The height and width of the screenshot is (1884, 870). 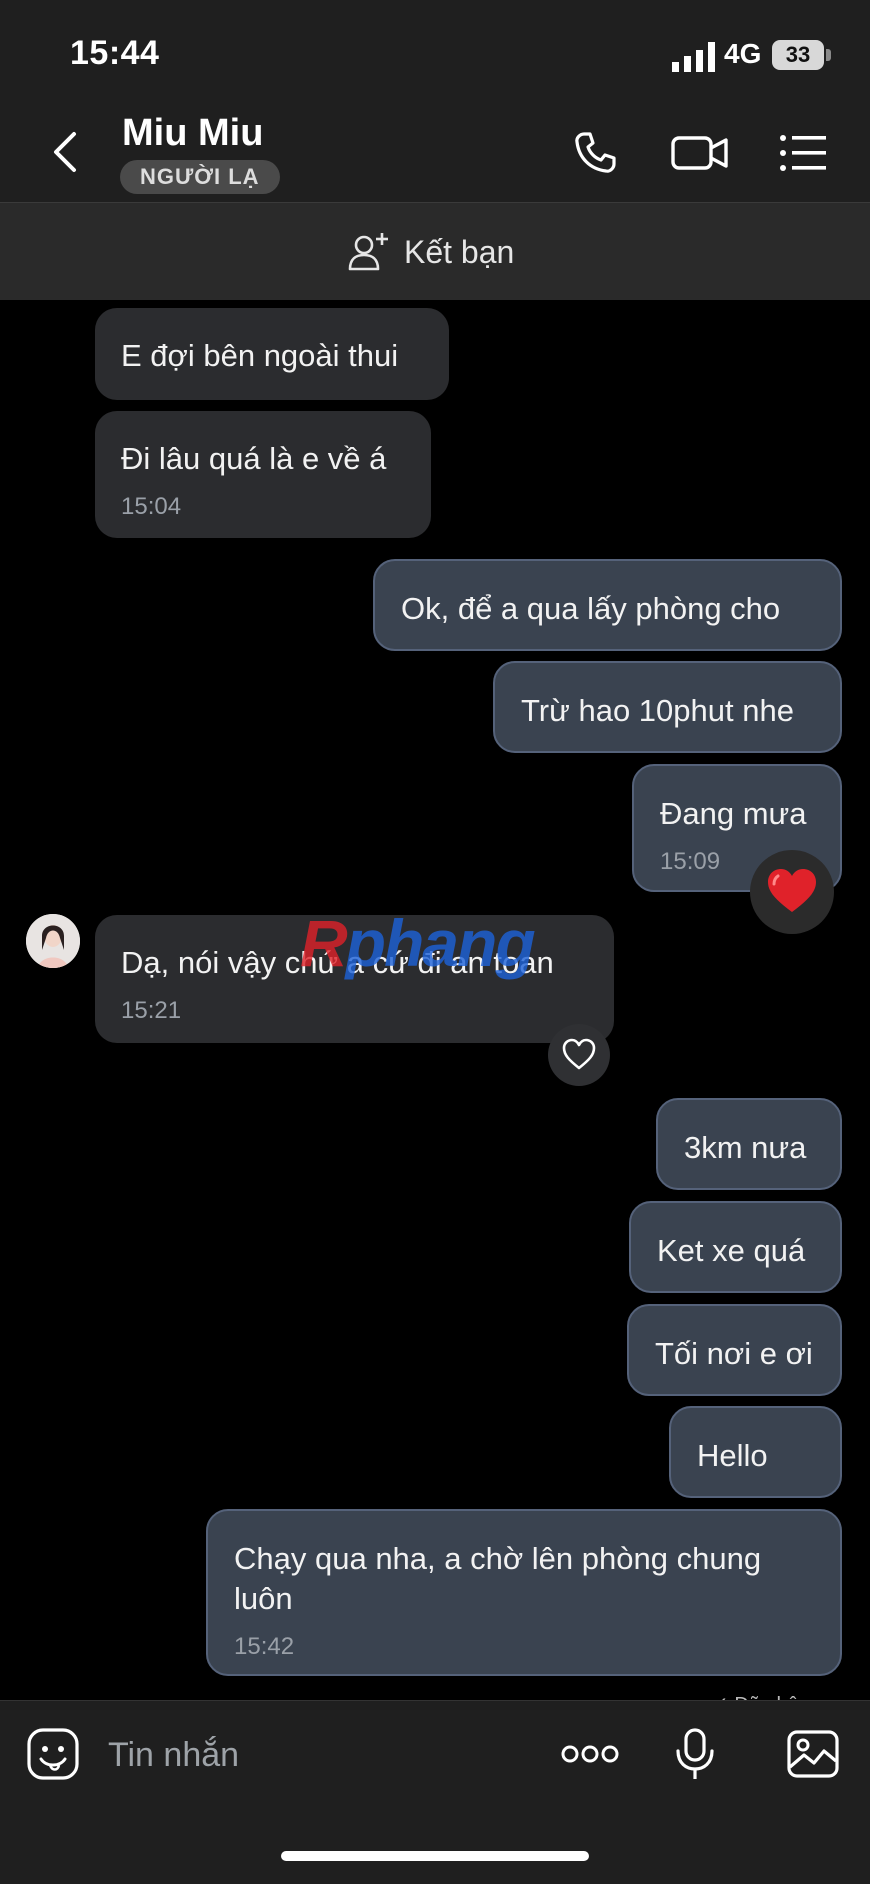 I want to click on add-friend-button: Kết bạn, so click(x=430, y=252).